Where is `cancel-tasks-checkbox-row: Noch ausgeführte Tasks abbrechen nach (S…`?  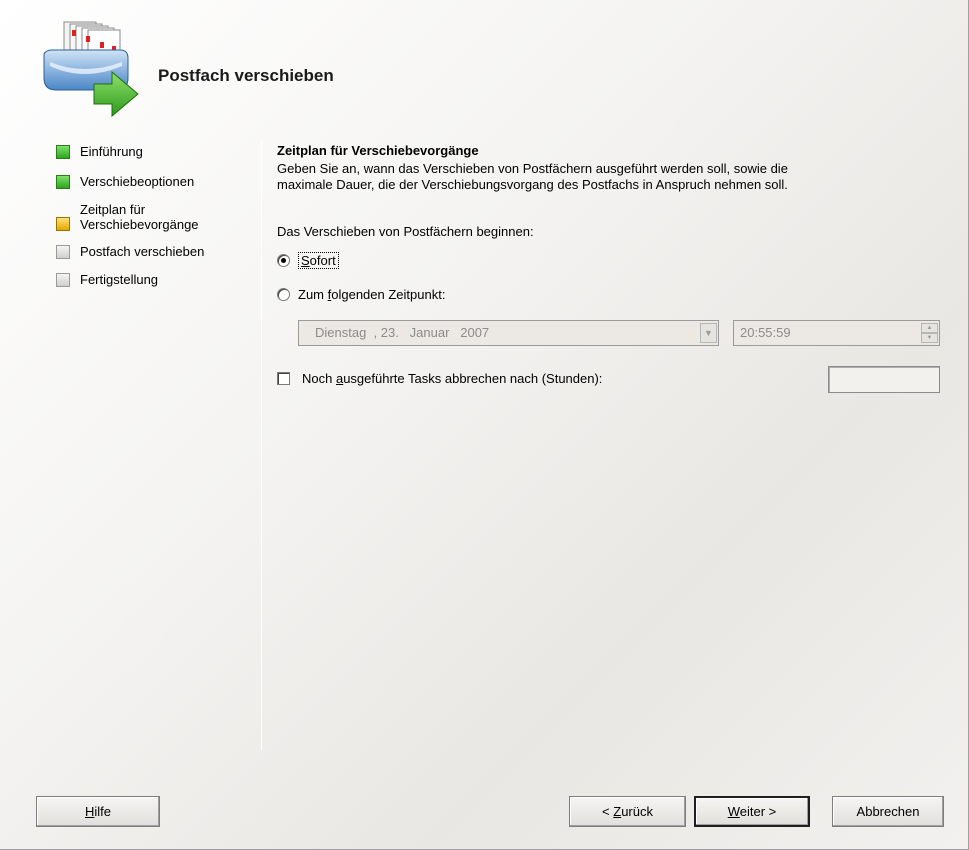
cancel-tasks-checkbox-row: Noch ausgeführte Tasks abbrechen nach (S… is located at coordinates (439, 378).